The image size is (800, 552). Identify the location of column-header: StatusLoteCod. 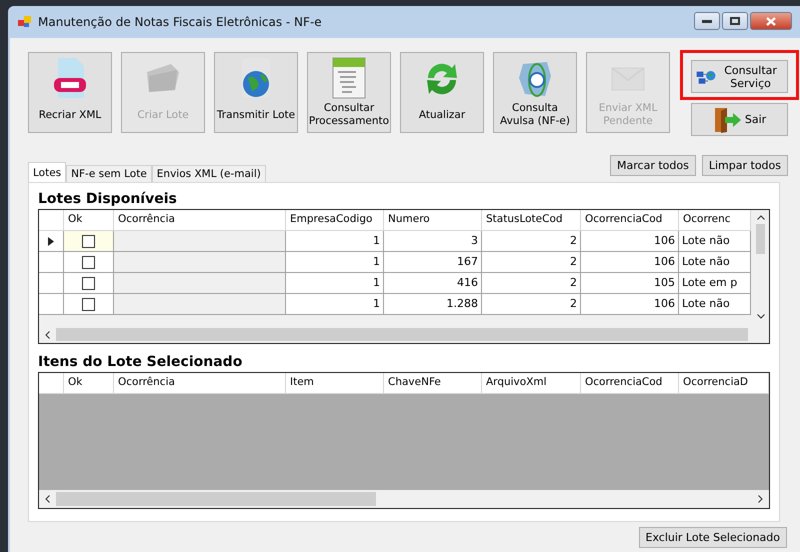
(531, 220).